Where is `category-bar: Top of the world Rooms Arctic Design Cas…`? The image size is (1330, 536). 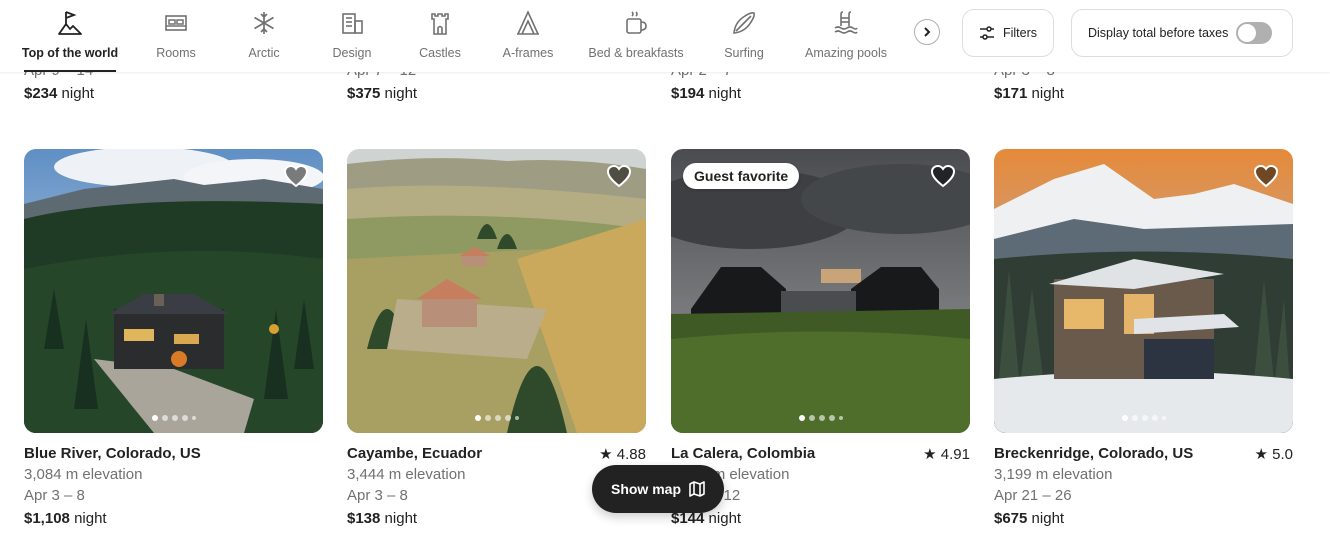 category-bar: Top of the world Rooms Arctic Design Cas… is located at coordinates (665, 36).